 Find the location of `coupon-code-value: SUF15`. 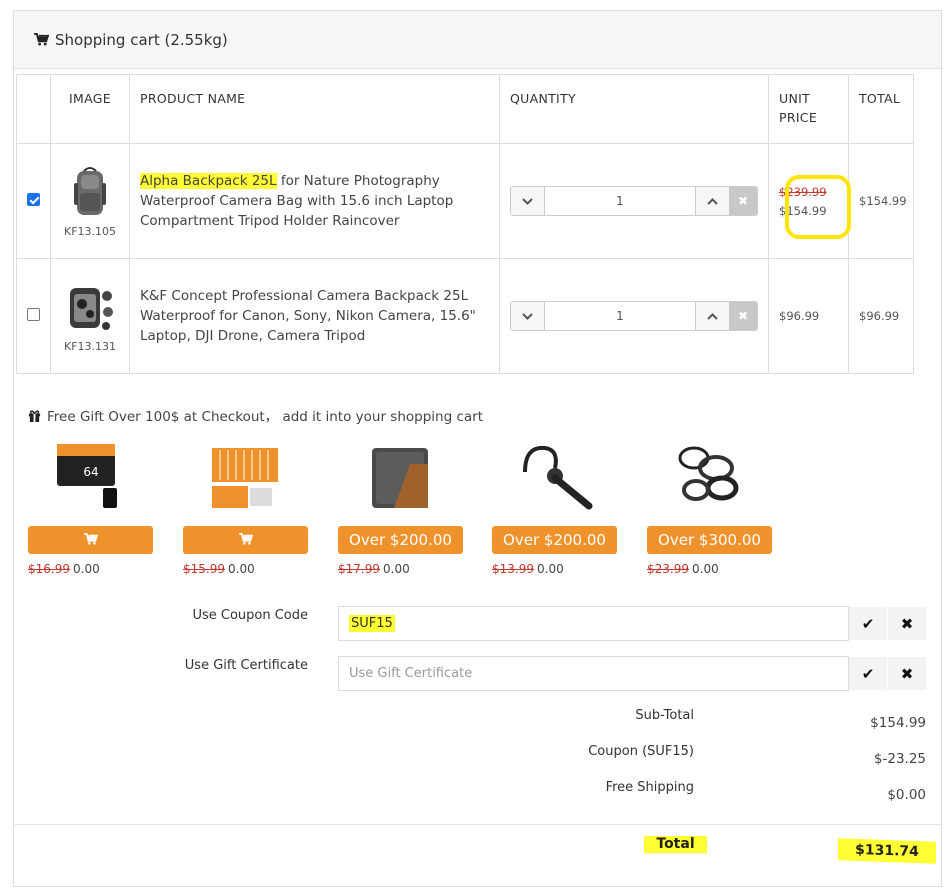

coupon-code-value: SUF15 is located at coordinates (372, 623).